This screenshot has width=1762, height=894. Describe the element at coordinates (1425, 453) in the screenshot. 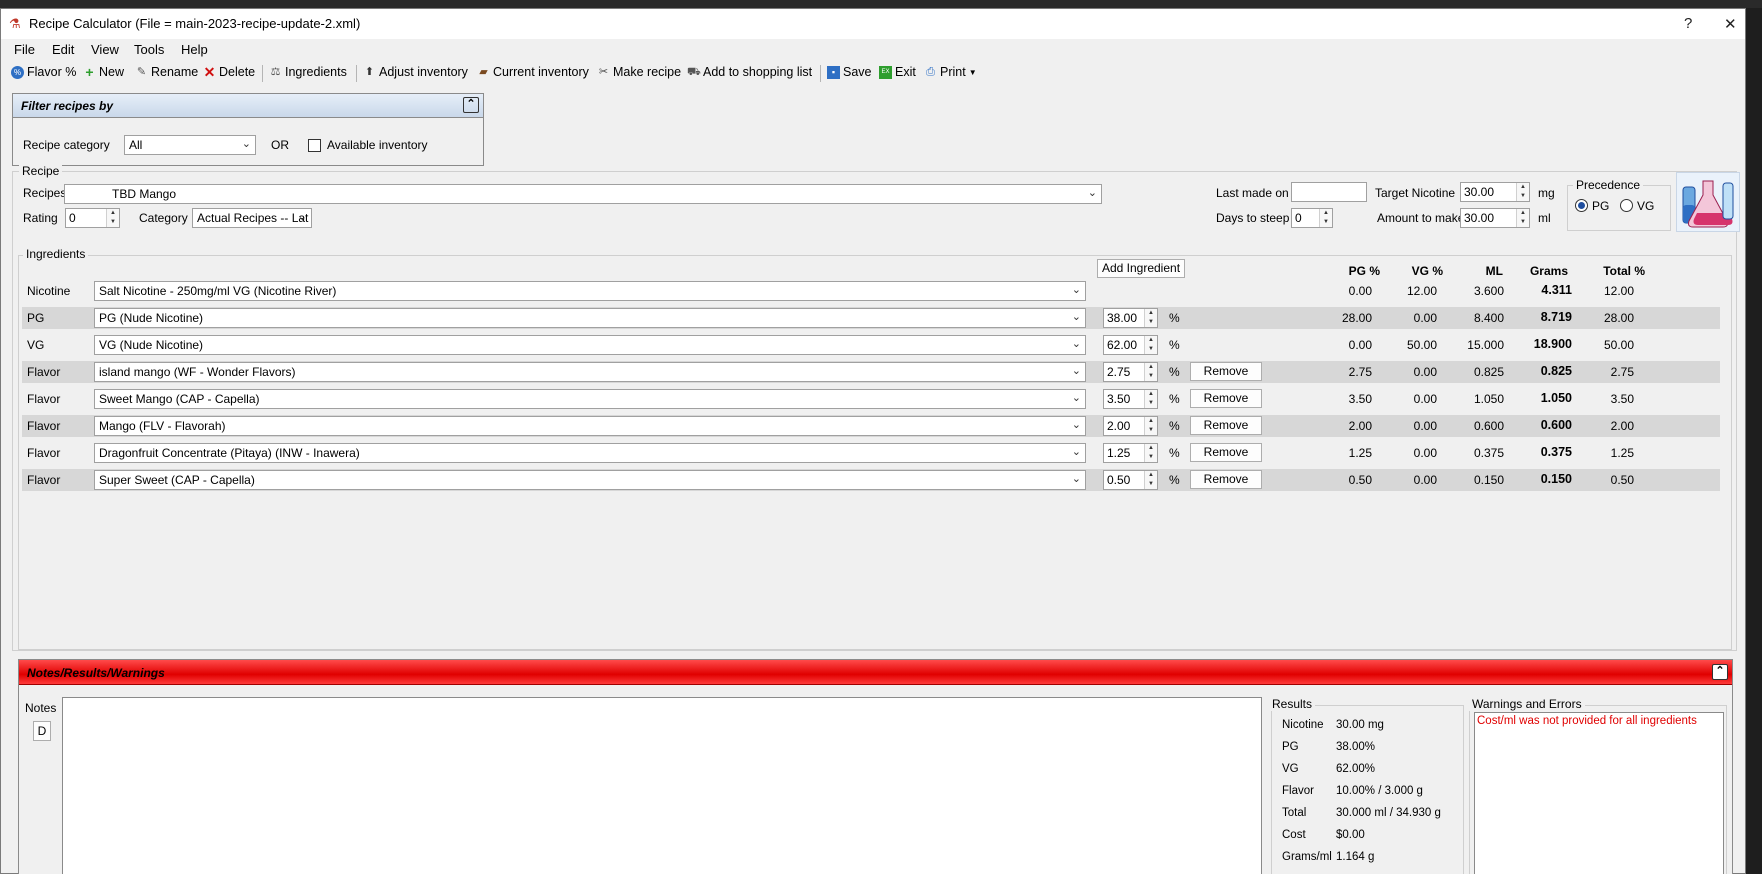

I see `vg-pct-value: 0.00` at that location.